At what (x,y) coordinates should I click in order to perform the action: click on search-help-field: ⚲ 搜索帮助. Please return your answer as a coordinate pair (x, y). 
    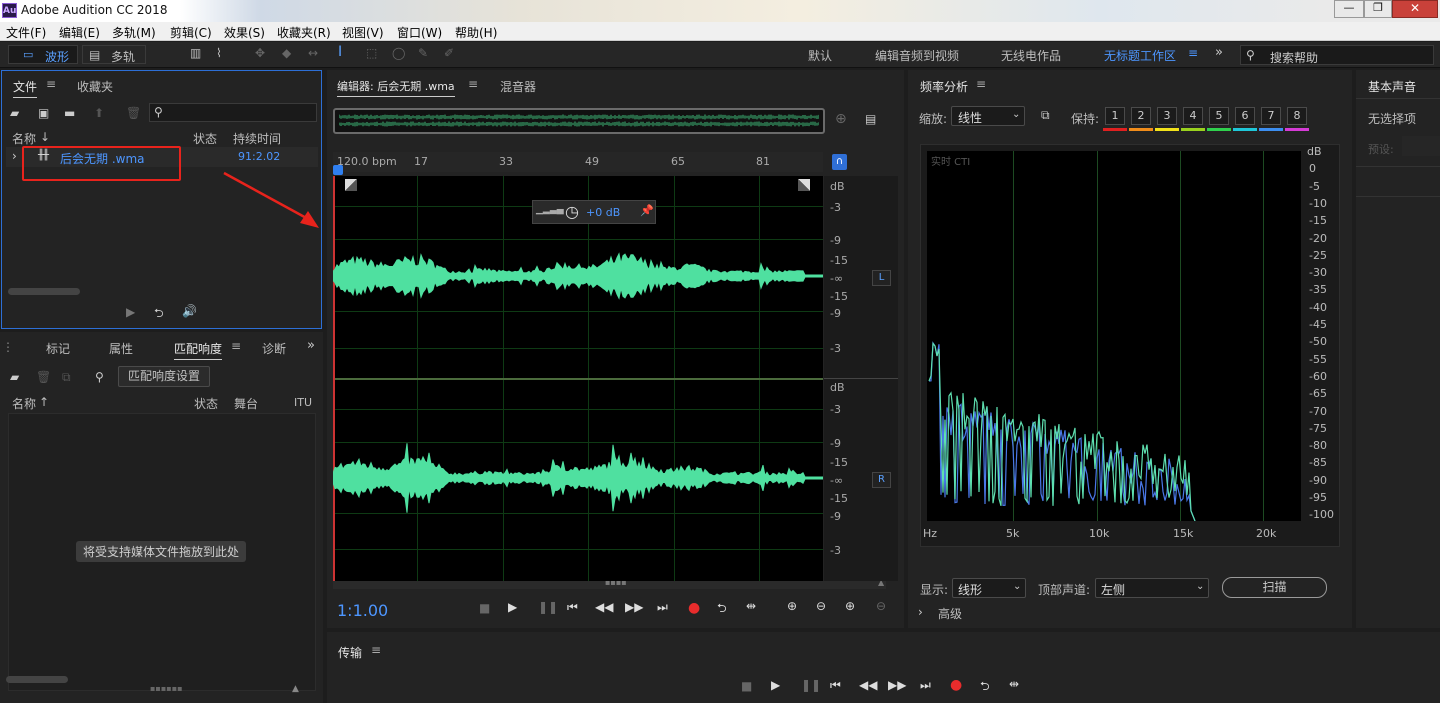
    Looking at the image, I should click on (1337, 55).